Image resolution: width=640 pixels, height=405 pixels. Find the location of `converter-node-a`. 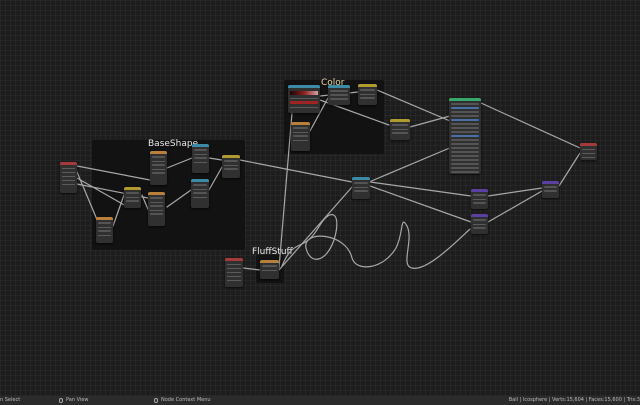

converter-node-a is located at coordinates (200, 158).